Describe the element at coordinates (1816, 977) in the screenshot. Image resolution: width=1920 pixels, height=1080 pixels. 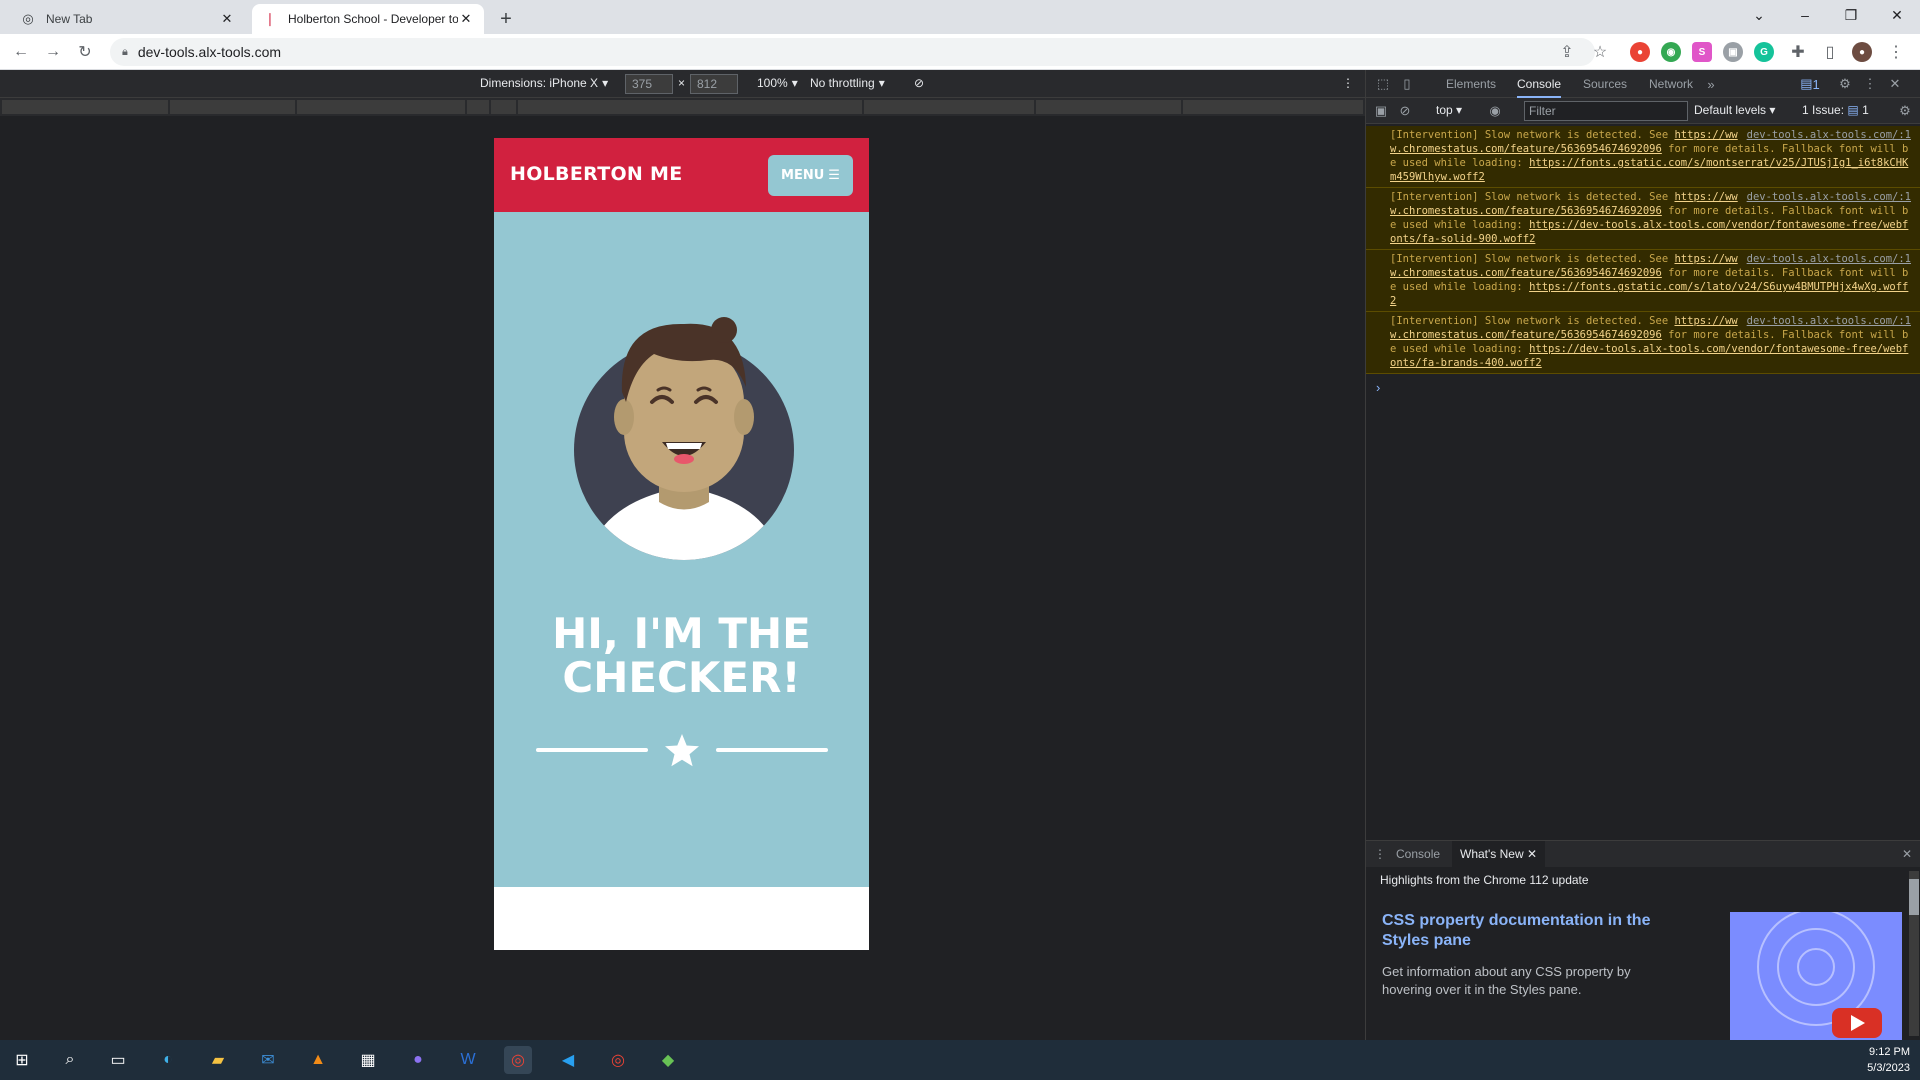
I see `video-thumbnail` at that location.